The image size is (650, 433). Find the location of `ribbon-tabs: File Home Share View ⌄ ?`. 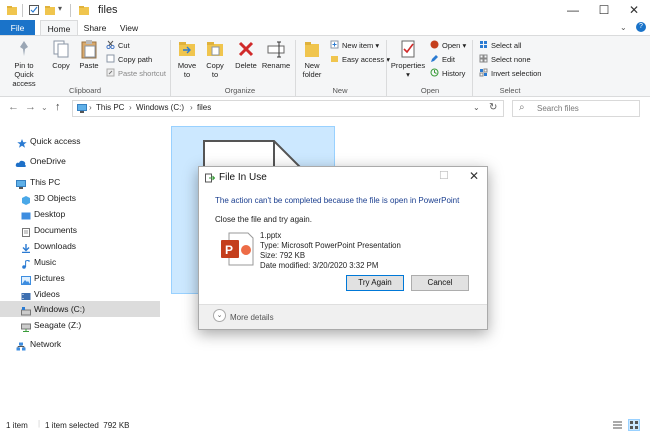

ribbon-tabs: File Home Share View ⌄ ? is located at coordinates (325, 28).